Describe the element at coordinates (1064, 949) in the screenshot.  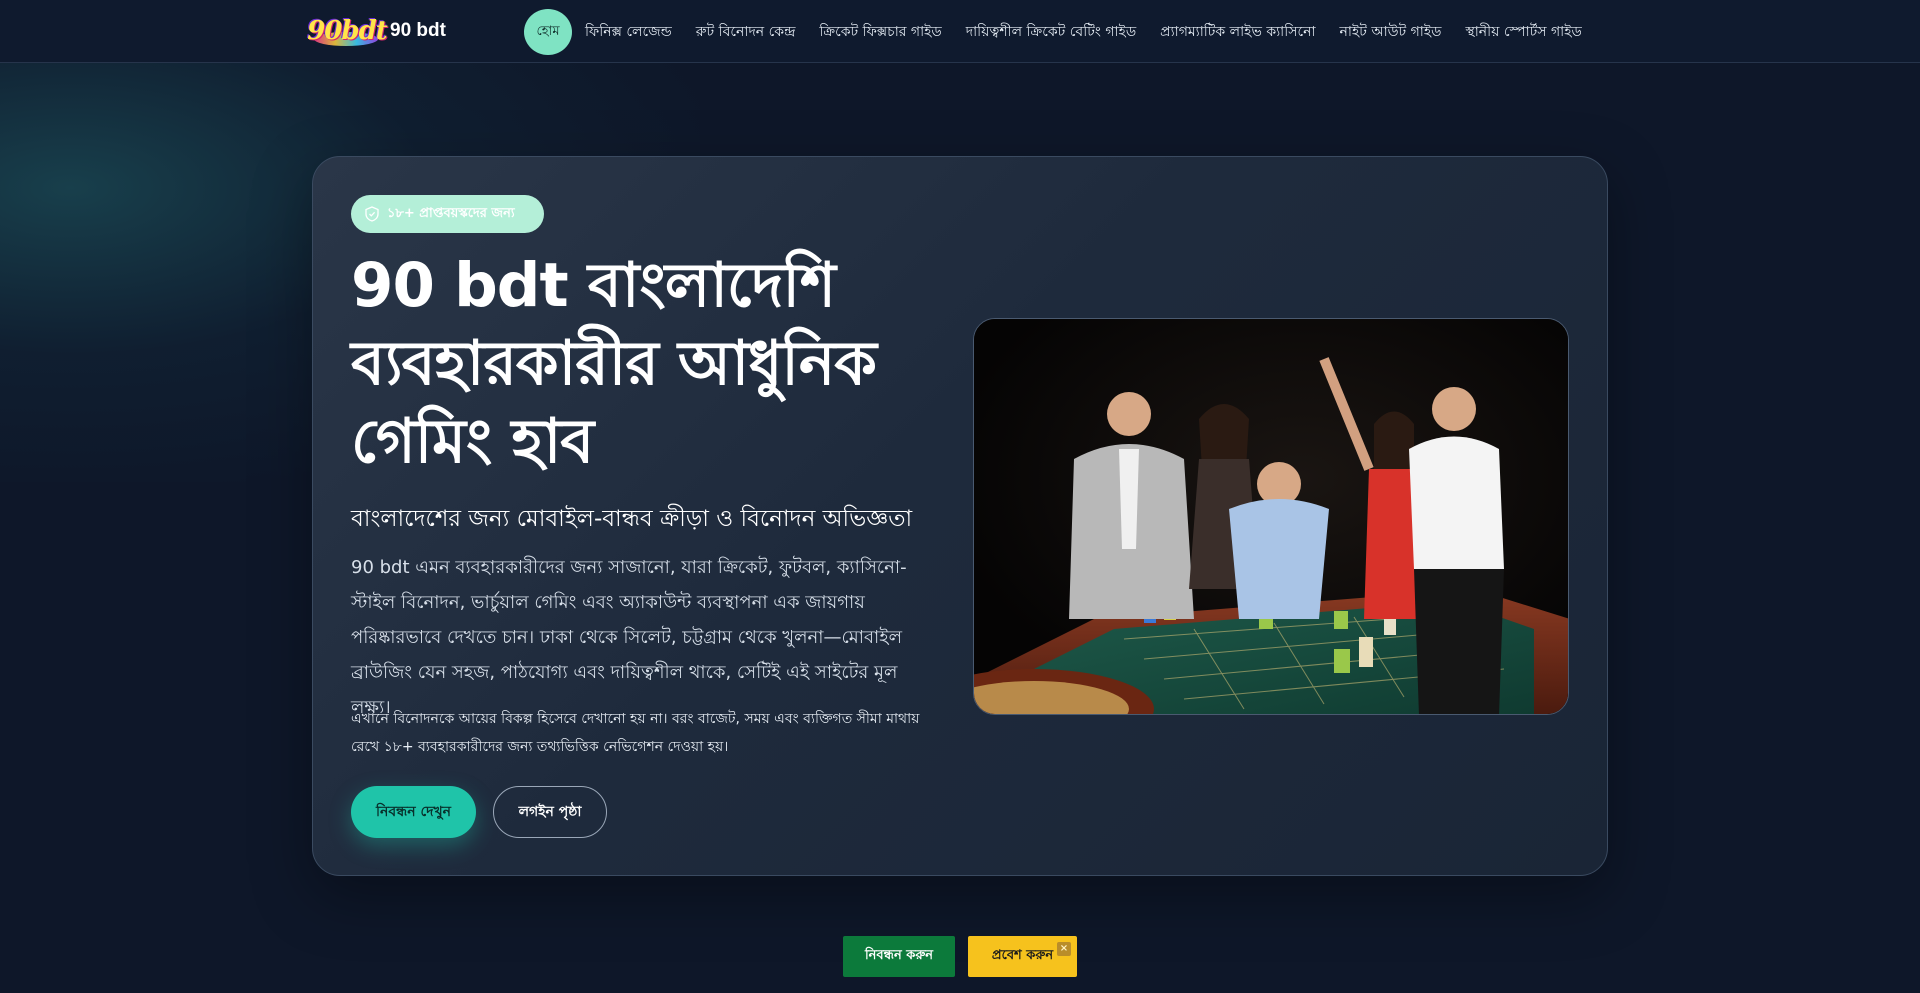
I see `close-icon: ×` at that location.